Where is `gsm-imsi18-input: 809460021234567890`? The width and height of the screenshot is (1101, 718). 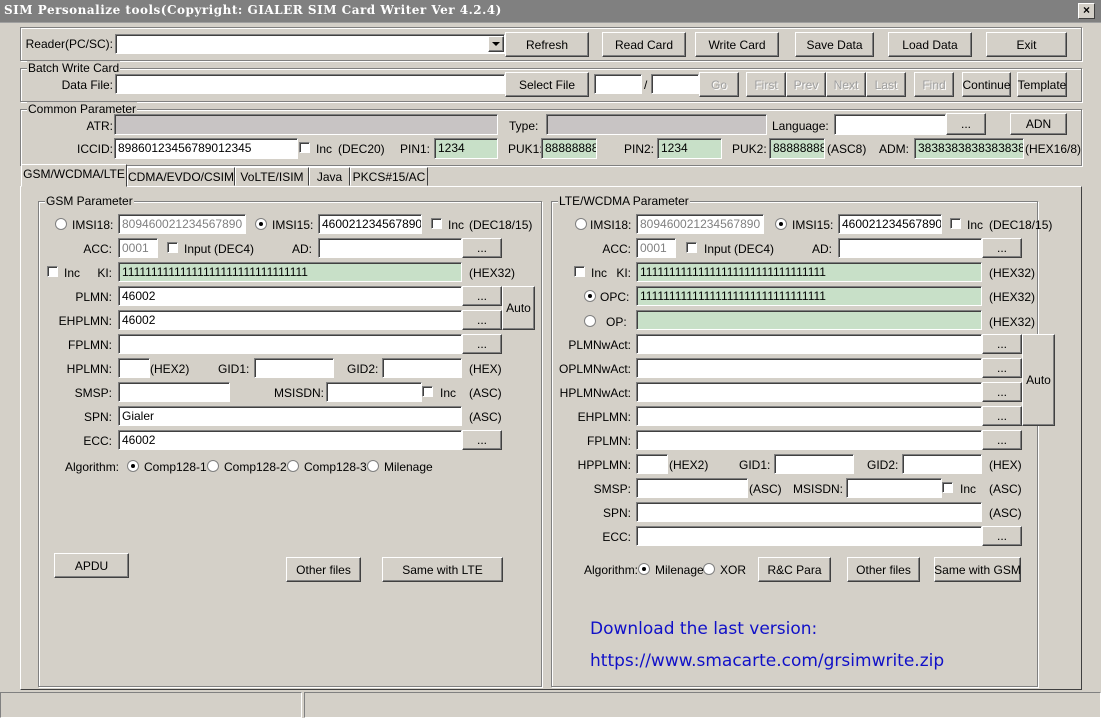 gsm-imsi18-input: 809460021234567890 is located at coordinates (182, 224).